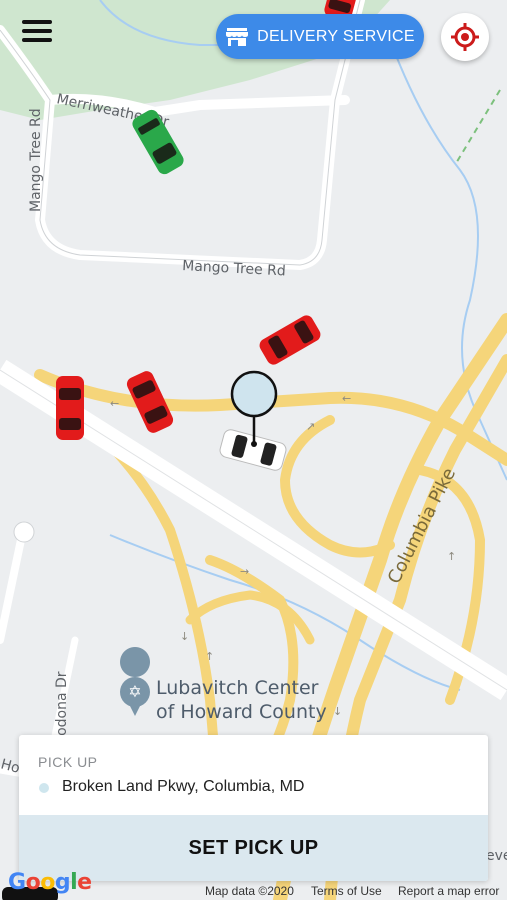 The image size is (507, 900). Describe the element at coordinates (249, 891) in the screenshot. I see `map-data-attribution: Map data ©2020` at that location.